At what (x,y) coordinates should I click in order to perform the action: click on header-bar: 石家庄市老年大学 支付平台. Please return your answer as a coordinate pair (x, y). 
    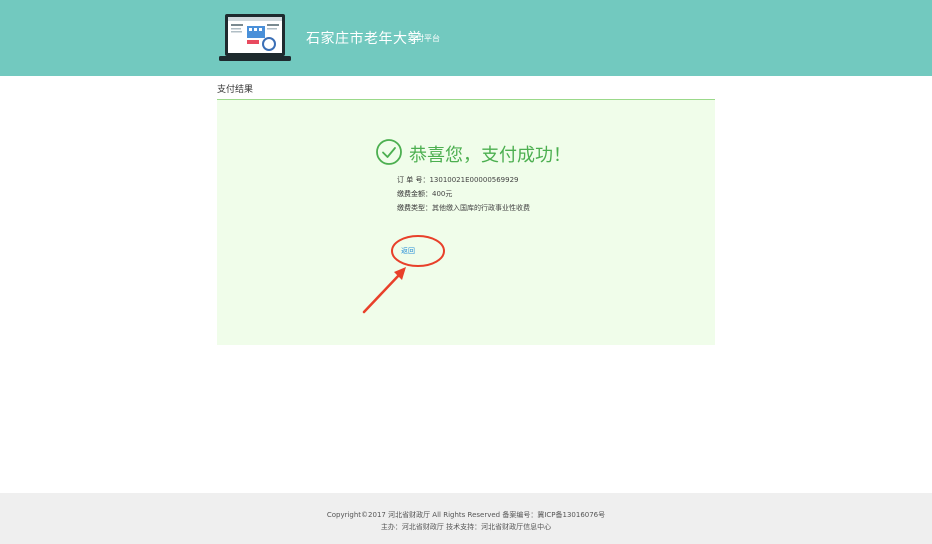
    Looking at the image, I should click on (466, 38).